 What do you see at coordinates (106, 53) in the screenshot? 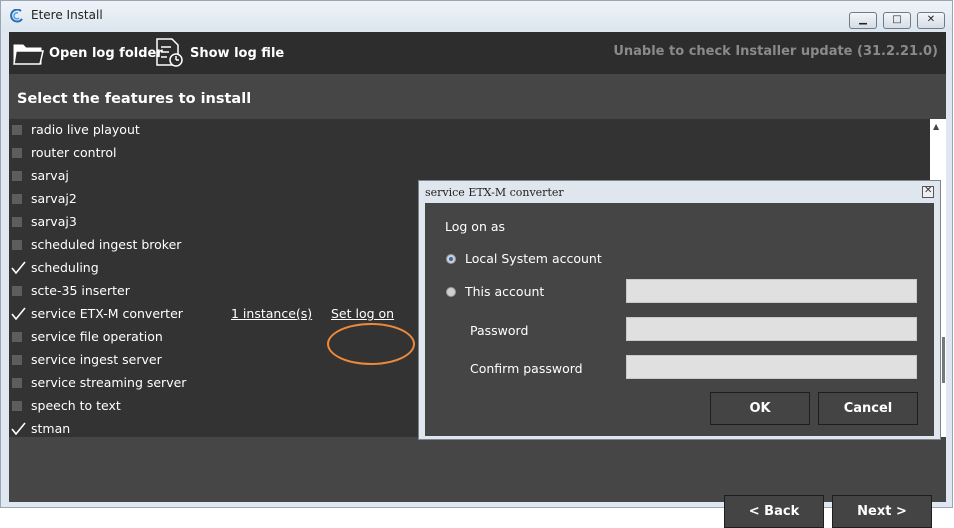
I see `open-log-folder-label: Open log folder` at bounding box center [106, 53].